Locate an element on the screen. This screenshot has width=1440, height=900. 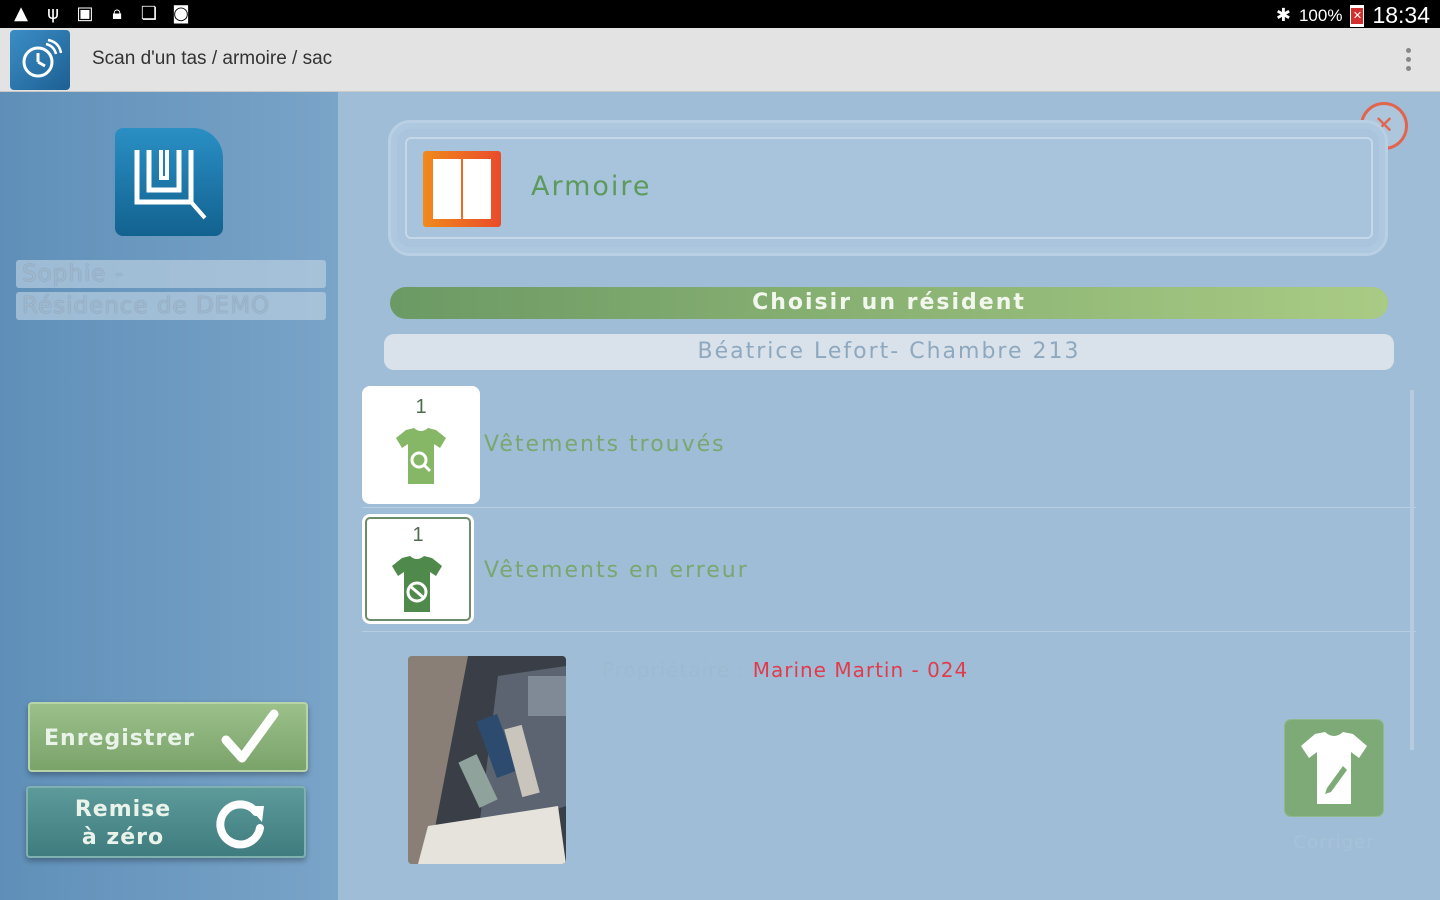
bluetooth-icon: ✱ is located at coordinates (1283, 15).